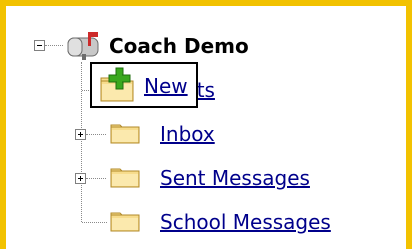 The width and height of the screenshot is (412, 249). I want to click on mailbox-icon, so click(83, 46).